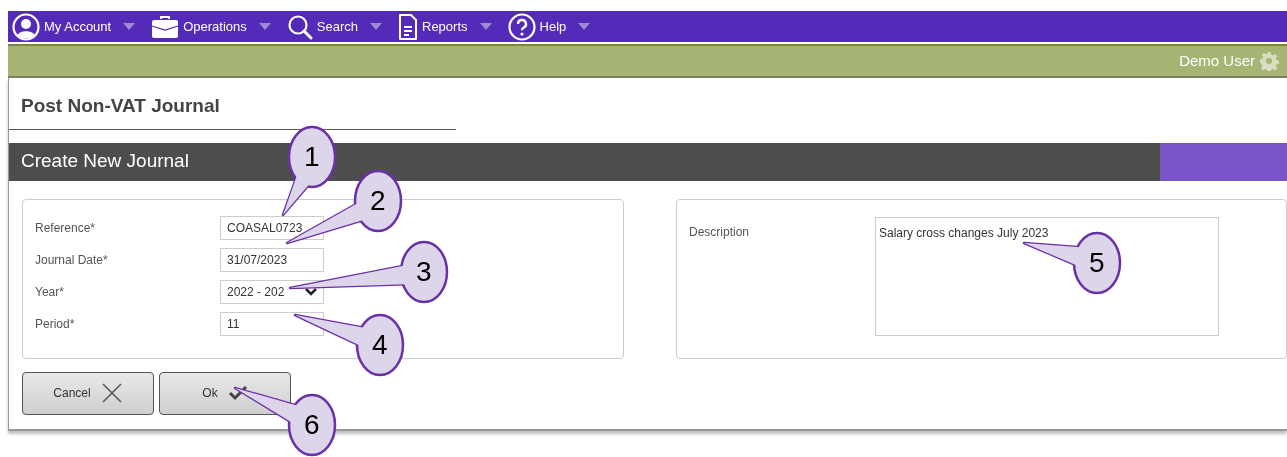 The height and width of the screenshot is (457, 1287). What do you see at coordinates (272, 259) in the screenshot?
I see `text-field: 31/07/2023` at bounding box center [272, 259].